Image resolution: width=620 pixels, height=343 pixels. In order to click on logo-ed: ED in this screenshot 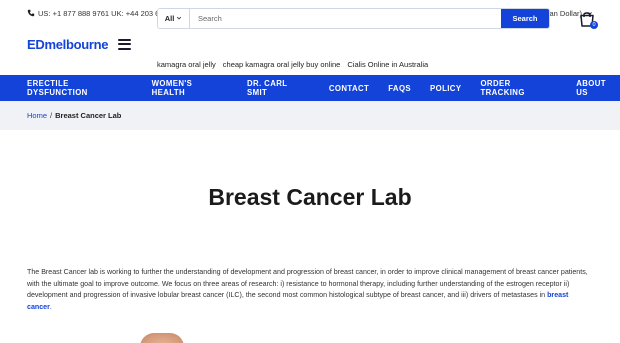, I will do `click(36, 44)`.